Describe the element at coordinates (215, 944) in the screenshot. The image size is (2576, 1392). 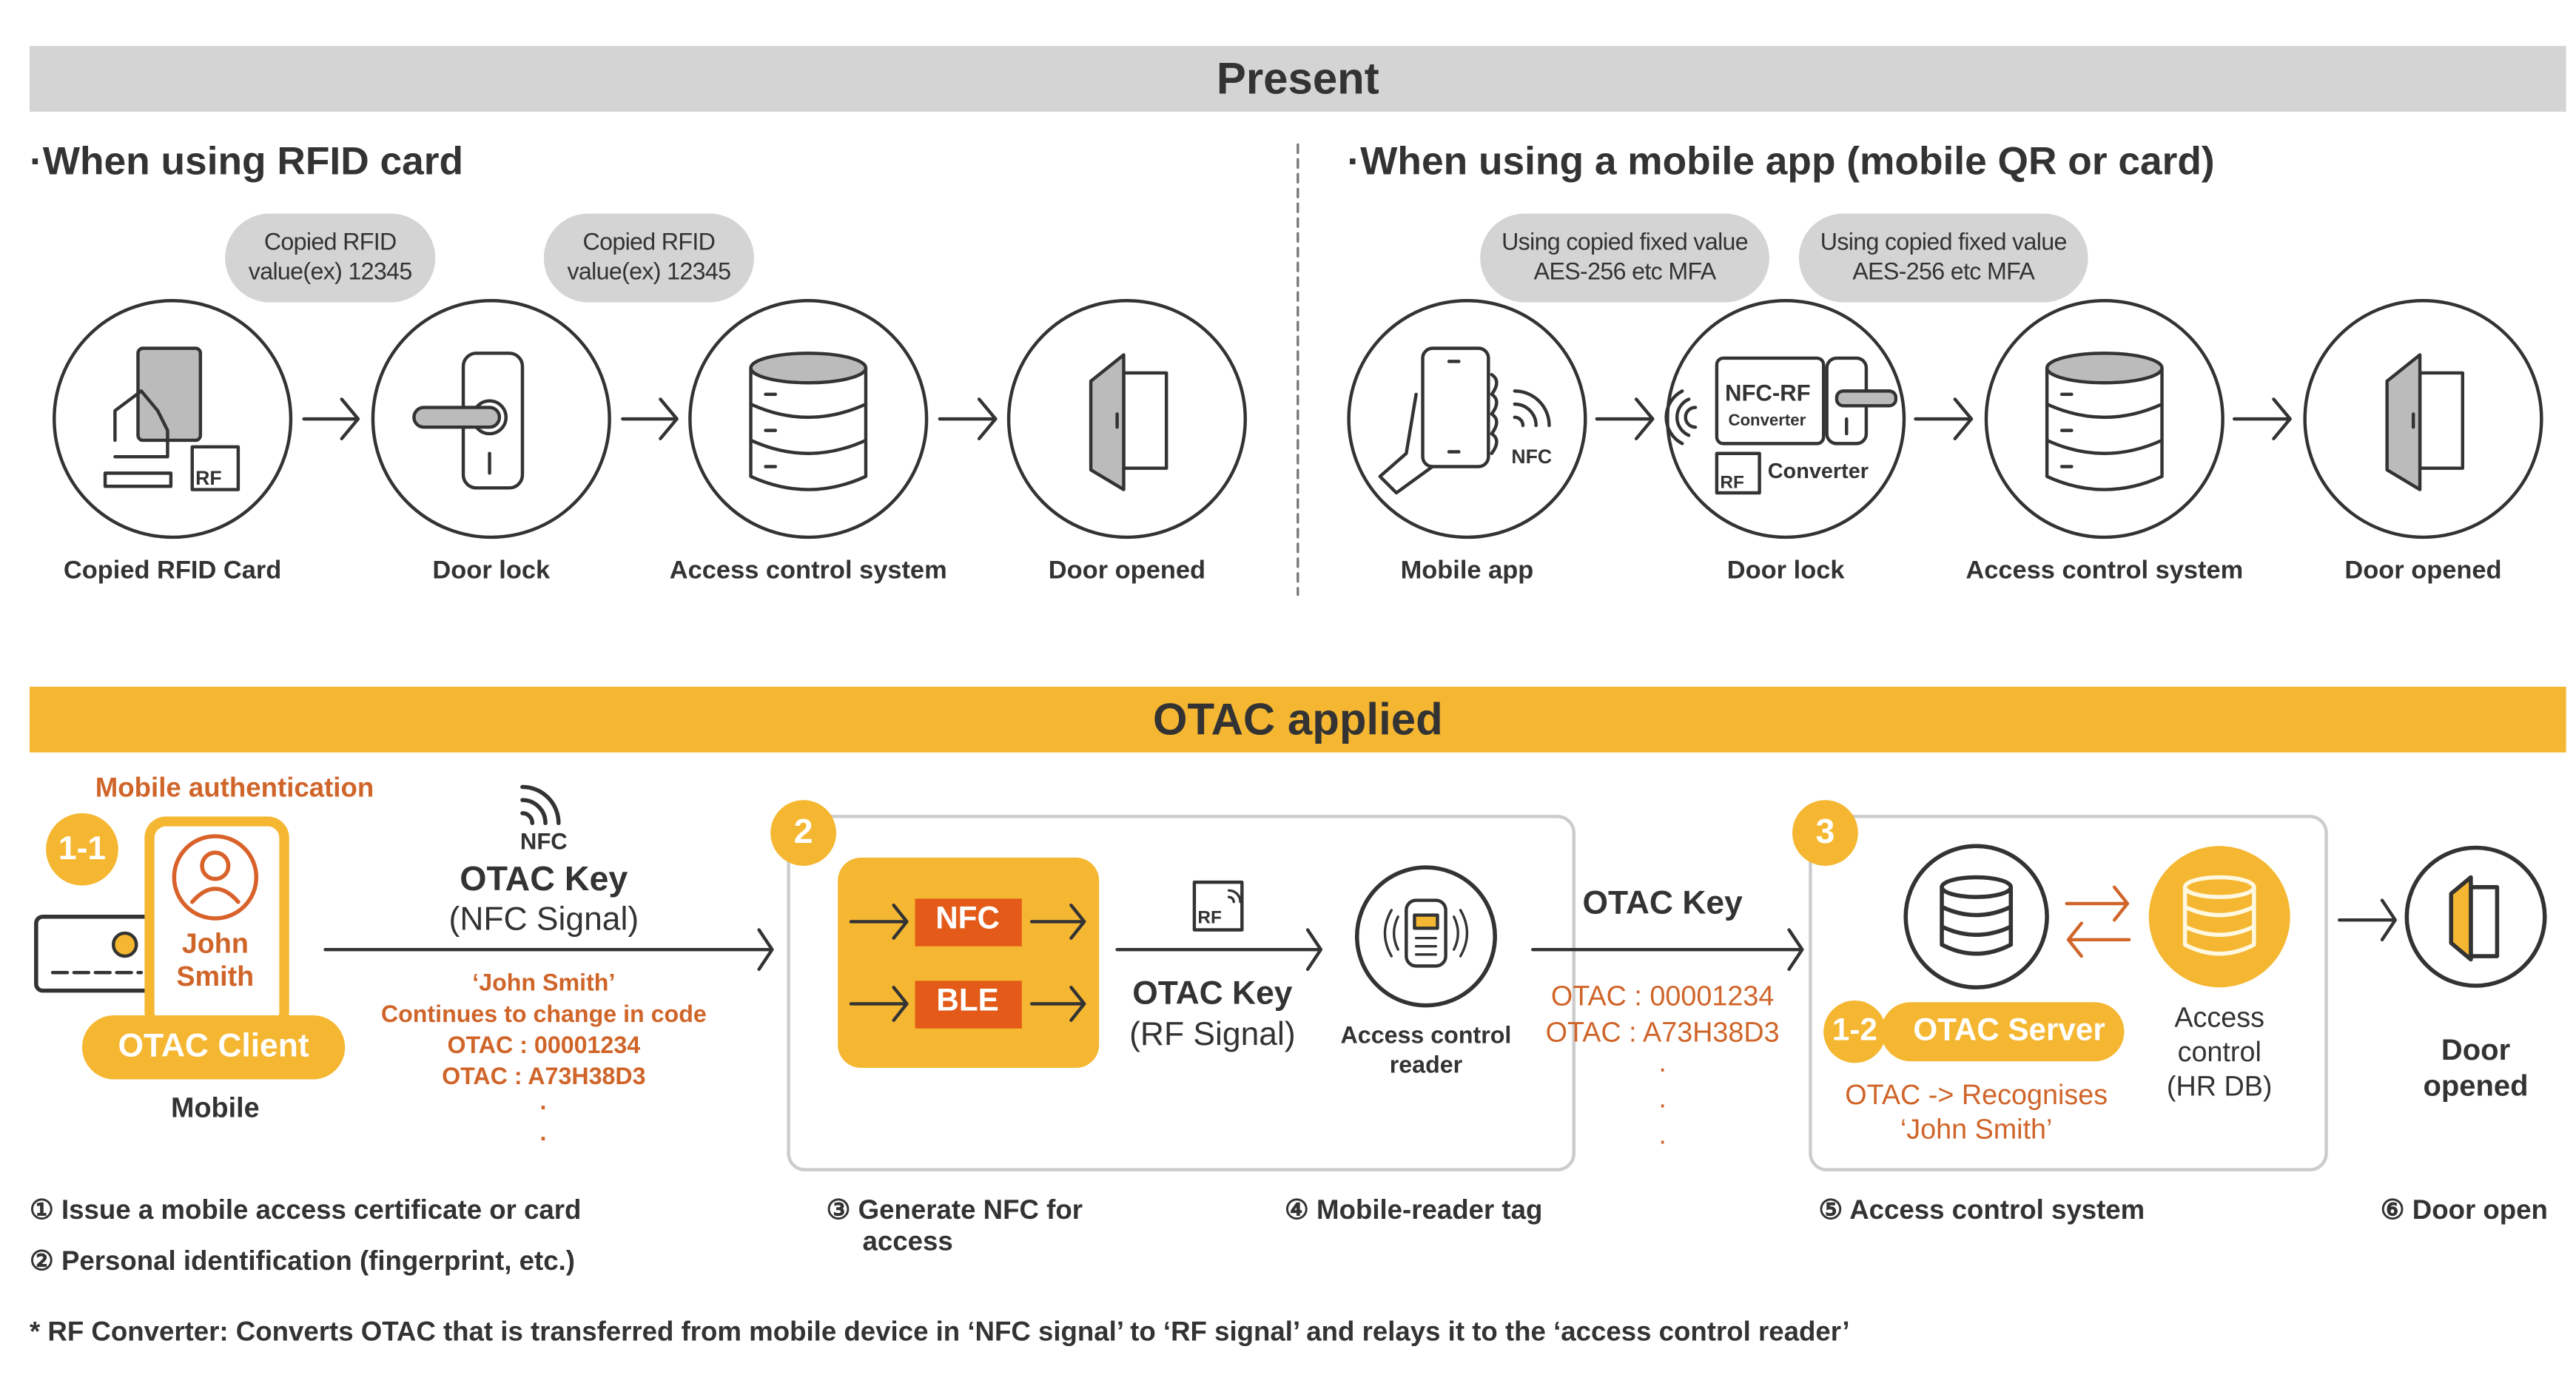
I see `user-first-name: John` at that location.